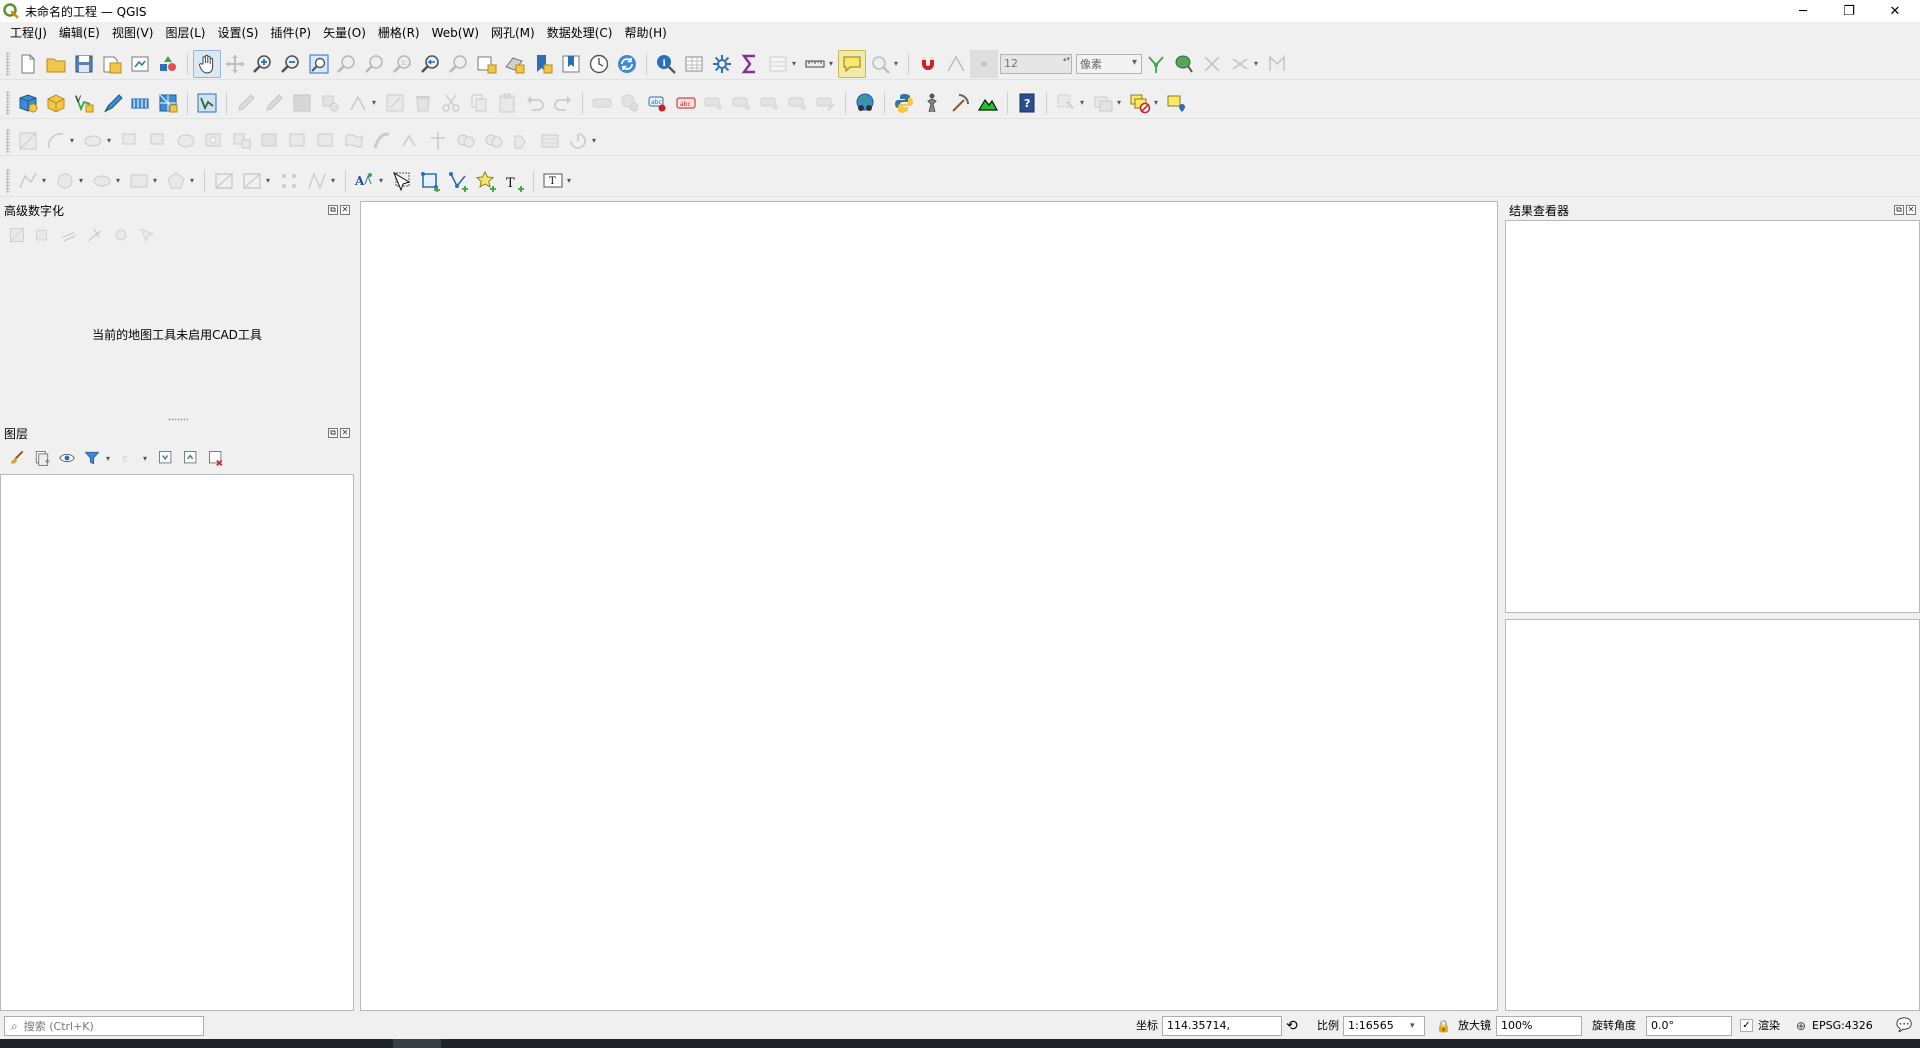 The image size is (1920, 1048). Describe the element at coordinates (988, 103) in the screenshot. I see `profile-tool-button` at that location.